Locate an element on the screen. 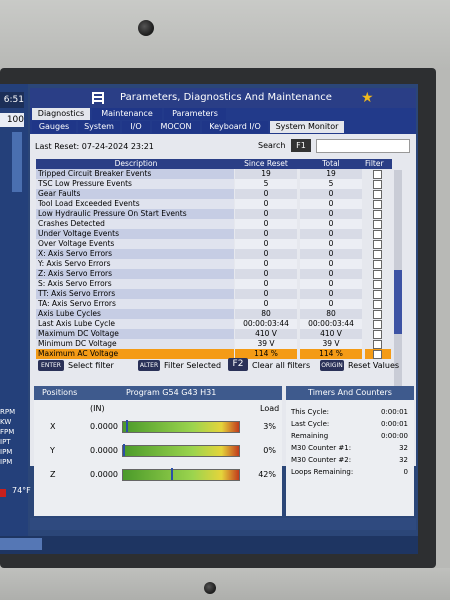 This screenshot has height=600, width=450. table-row: TT: Axis Servo Errors 0 0 is located at coordinates (214, 294).